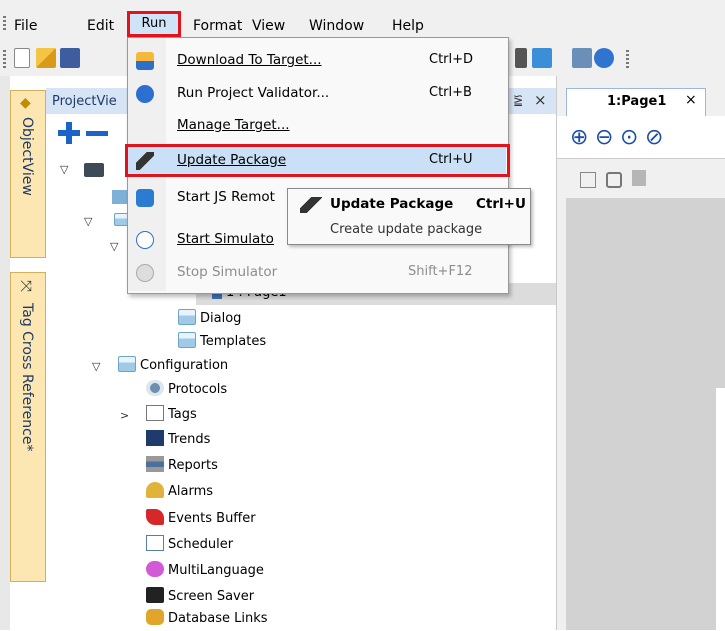 The height and width of the screenshot is (631, 725). Describe the element at coordinates (268, 26) in the screenshot. I see `menu-view: View` at that location.